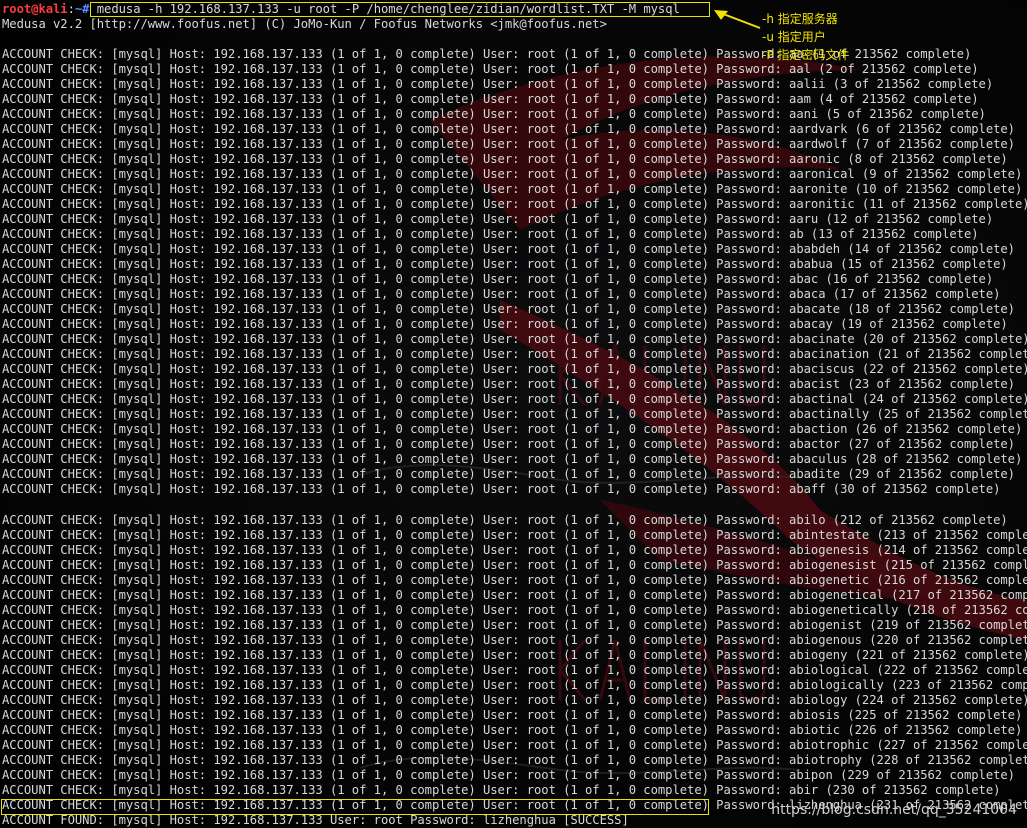  Describe the element at coordinates (35, 9) in the screenshot. I see `prompt-user-host: root@kali` at that location.